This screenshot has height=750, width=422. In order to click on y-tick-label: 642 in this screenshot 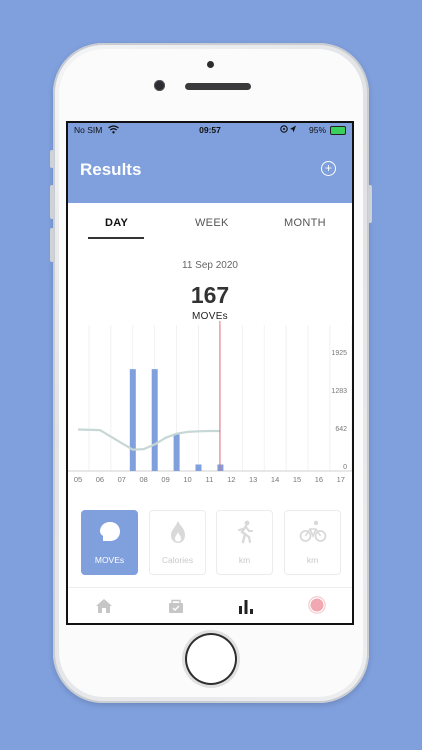, I will do `click(341, 429)`.